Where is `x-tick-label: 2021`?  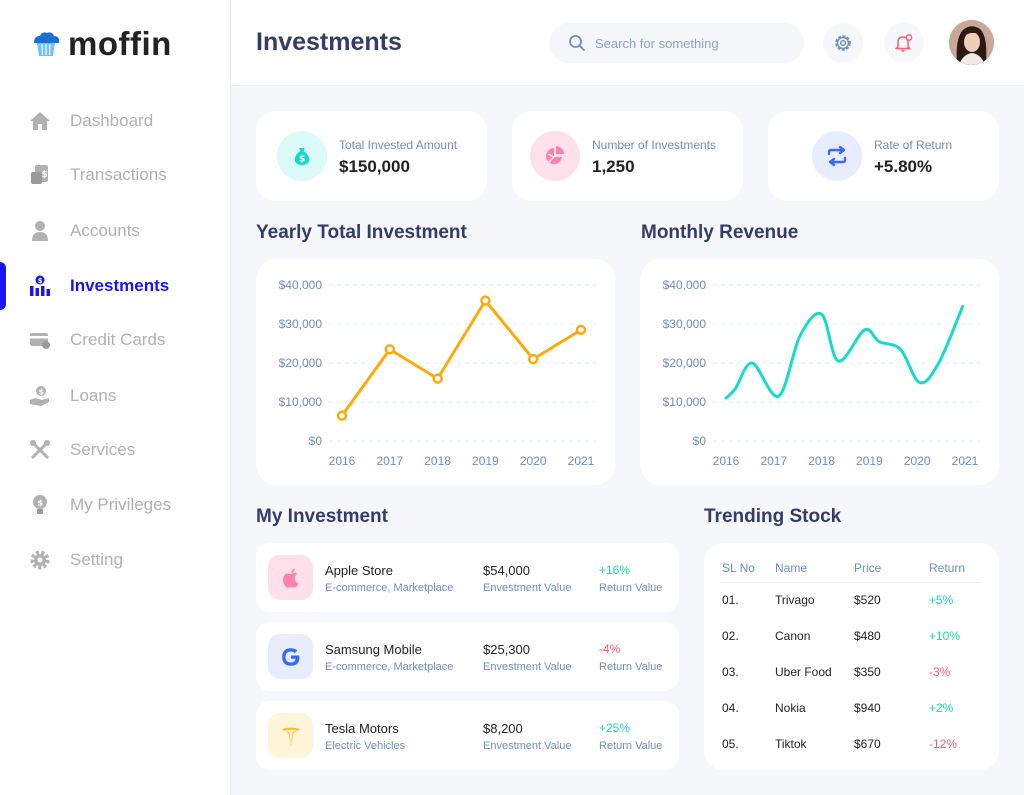 x-tick-label: 2021 is located at coordinates (965, 461).